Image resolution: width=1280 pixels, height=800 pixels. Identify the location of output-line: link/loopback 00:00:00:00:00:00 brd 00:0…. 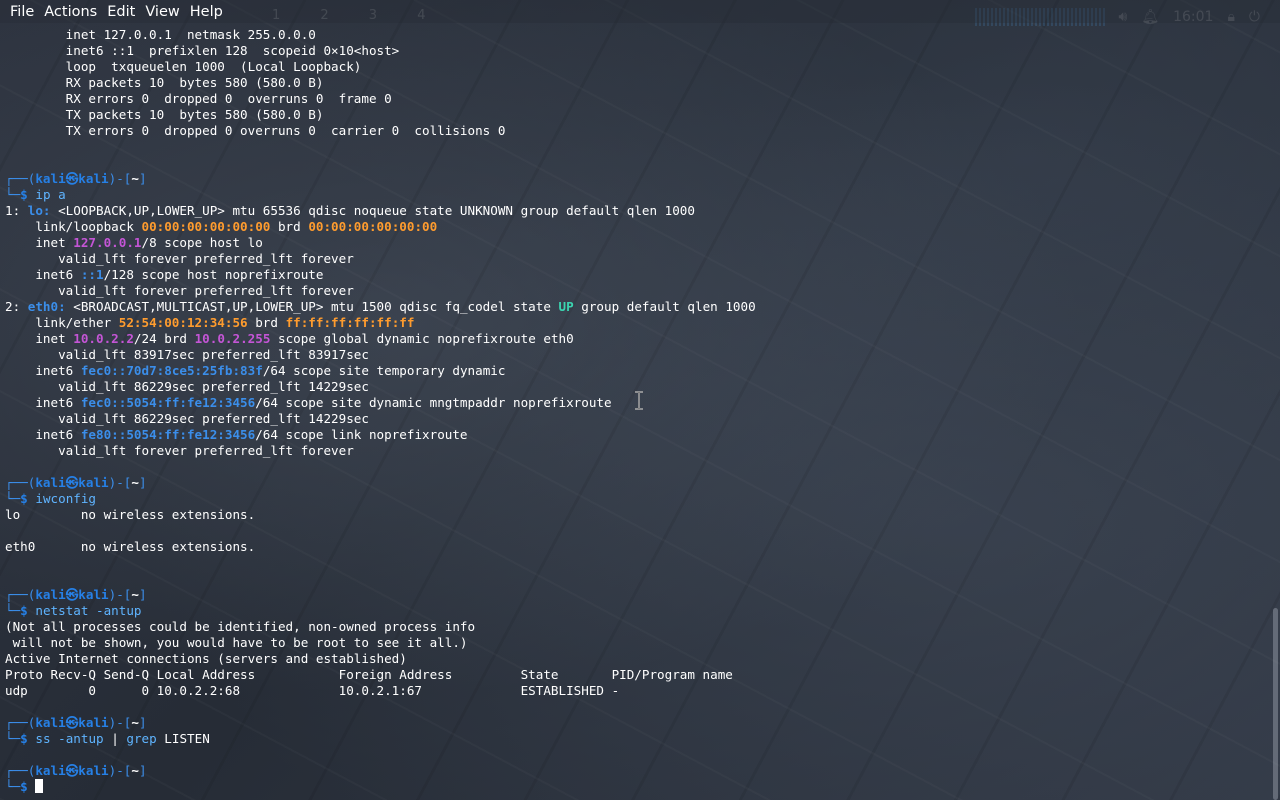
(221, 226).